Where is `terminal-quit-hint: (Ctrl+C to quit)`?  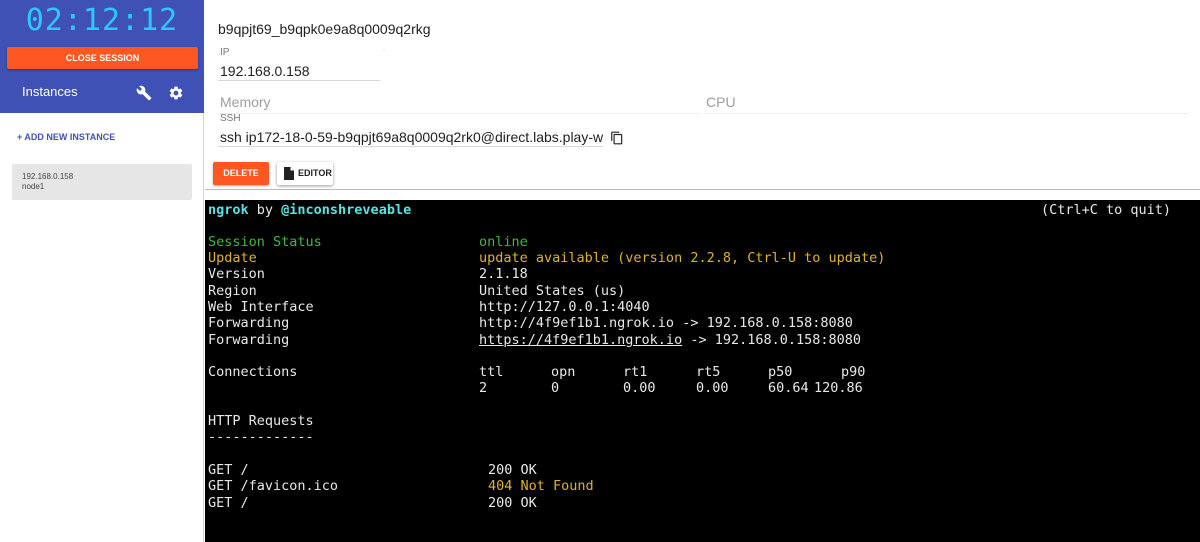
terminal-quit-hint: (Ctrl+C to quit) is located at coordinates (1106, 210).